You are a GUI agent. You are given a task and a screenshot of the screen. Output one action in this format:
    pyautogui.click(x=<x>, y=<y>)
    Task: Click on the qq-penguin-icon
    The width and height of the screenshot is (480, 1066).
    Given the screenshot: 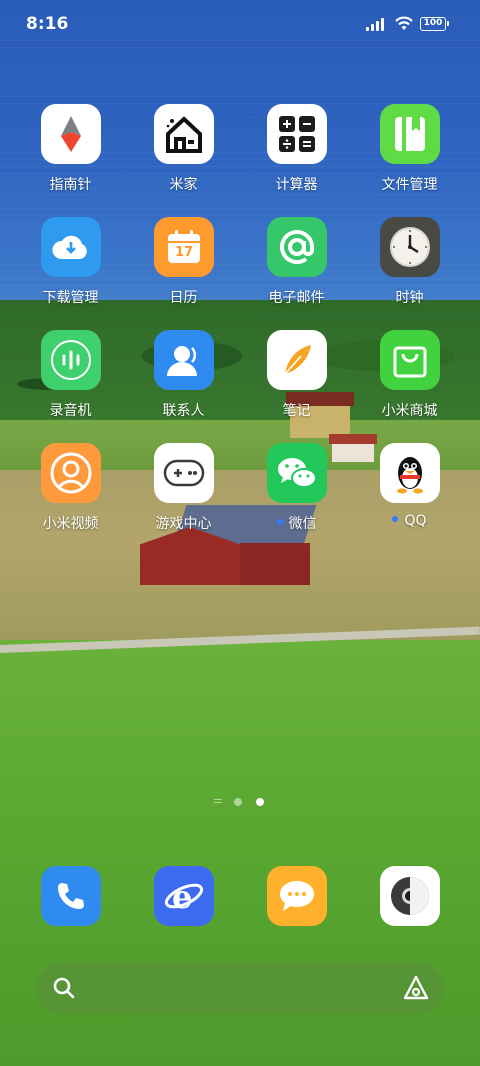 What is the action you would take?
    pyautogui.click(x=410, y=473)
    